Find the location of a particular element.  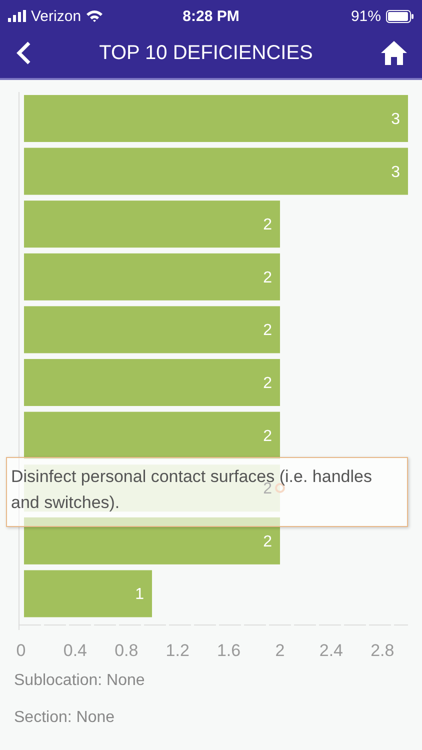

battery-icon is located at coordinates (400, 16).